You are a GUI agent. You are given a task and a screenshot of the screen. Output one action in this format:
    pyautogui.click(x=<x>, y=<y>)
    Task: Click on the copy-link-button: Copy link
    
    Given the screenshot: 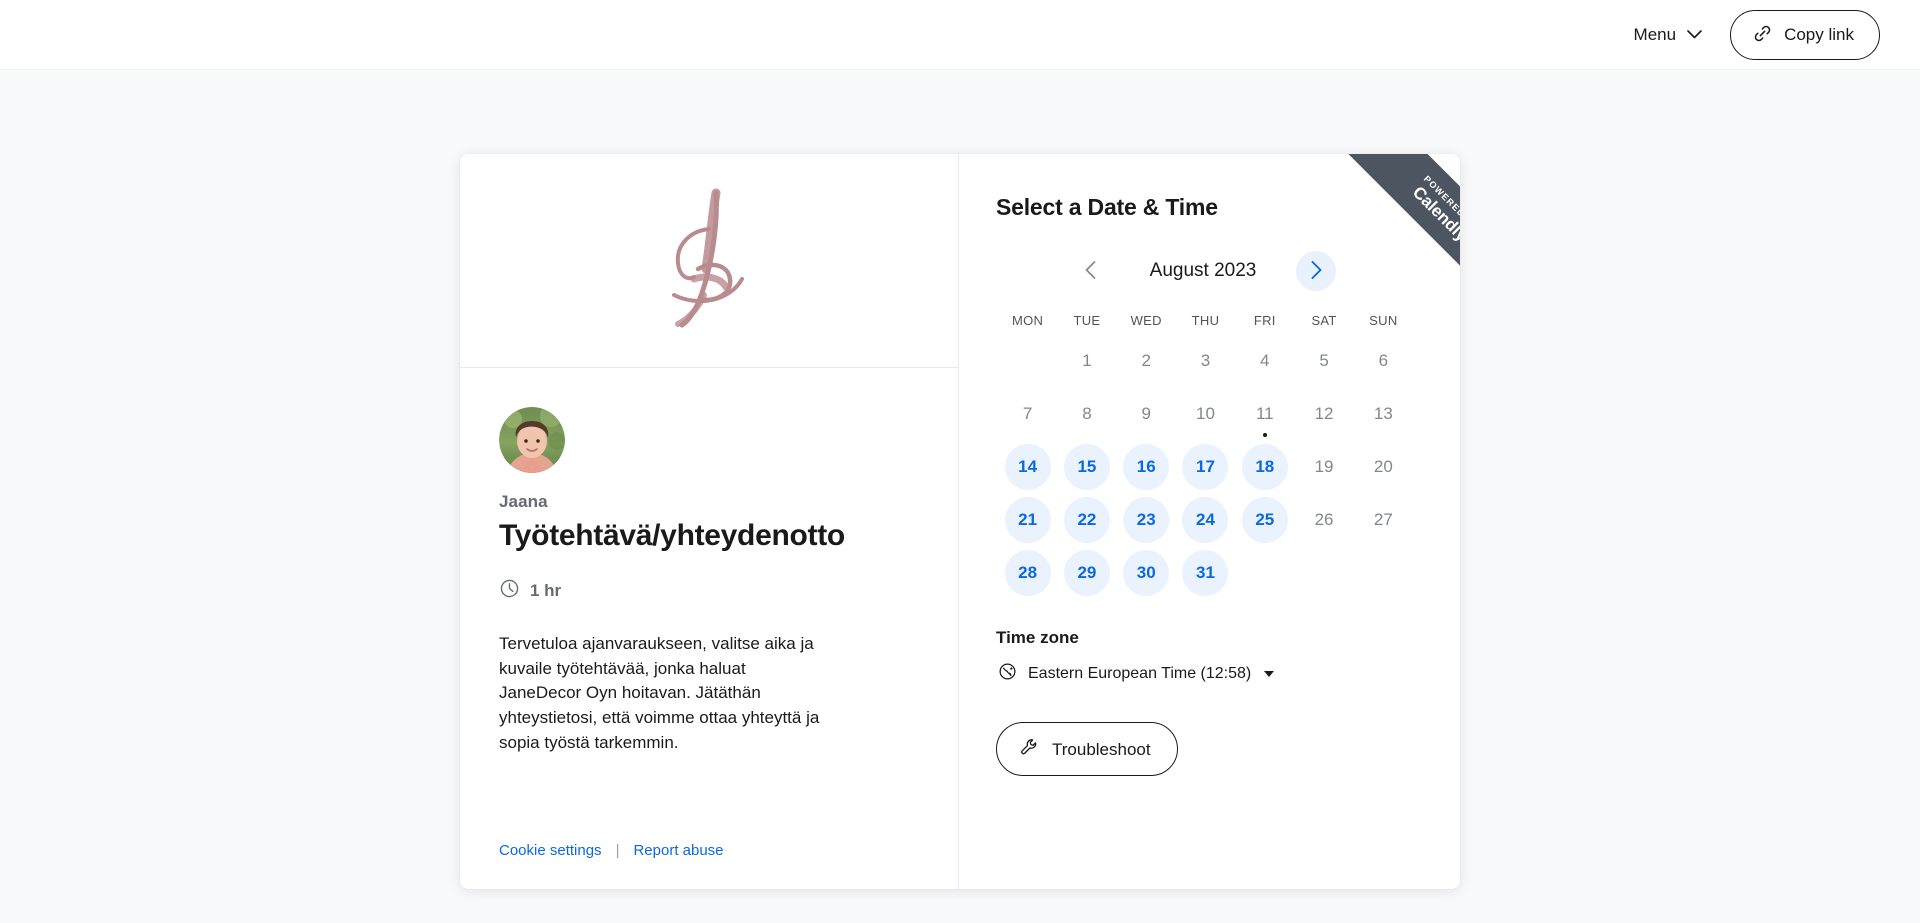 What is the action you would take?
    pyautogui.click(x=1805, y=34)
    